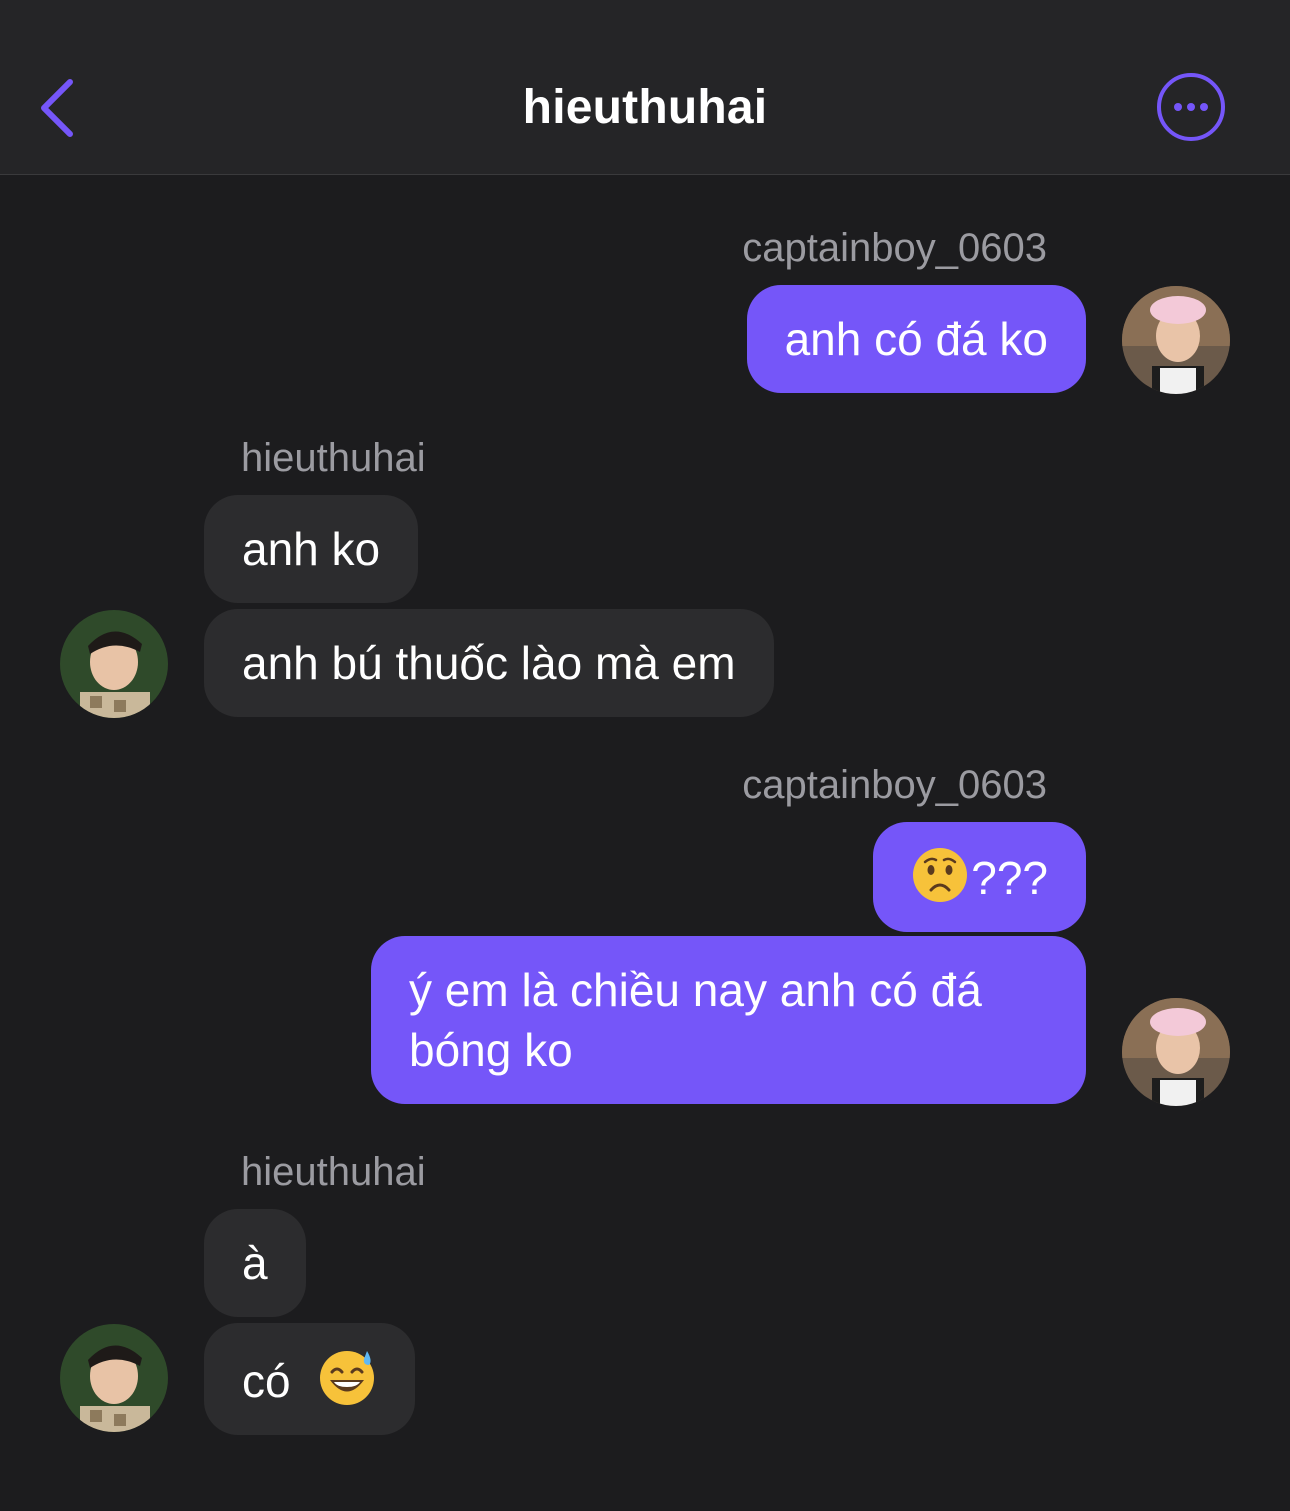  Describe the element at coordinates (347, 1378) in the screenshot. I see `grinning-sweat-emoji` at that location.